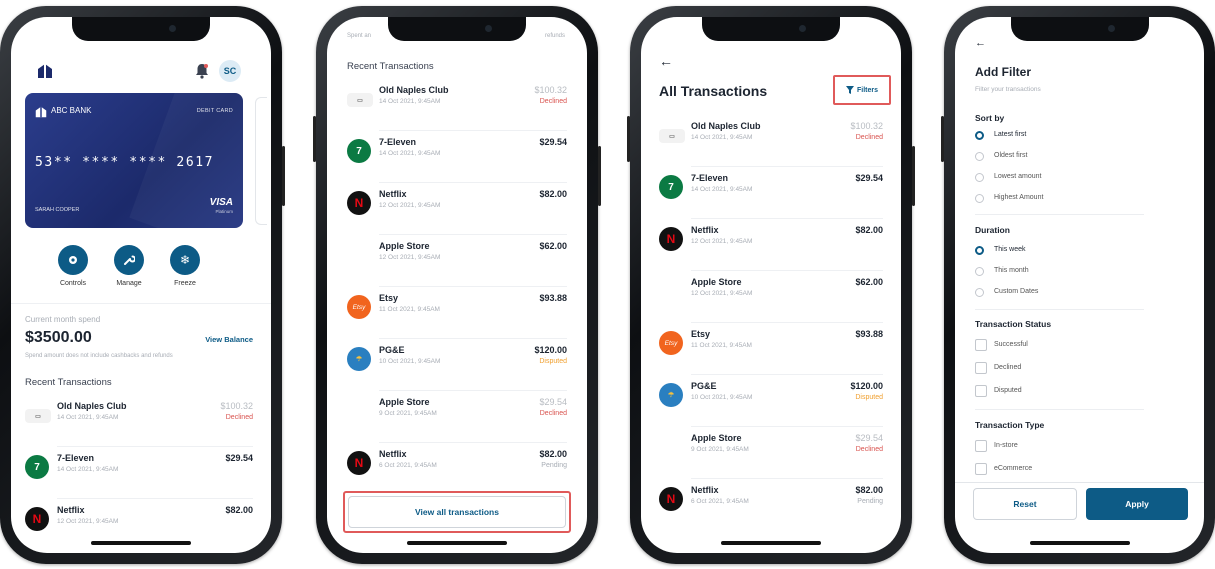 The height and width of the screenshot is (569, 1215). Describe the element at coordinates (720, 449) in the screenshot. I see `transaction-date: 9 Oct 2021, 9:45AM` at that location.